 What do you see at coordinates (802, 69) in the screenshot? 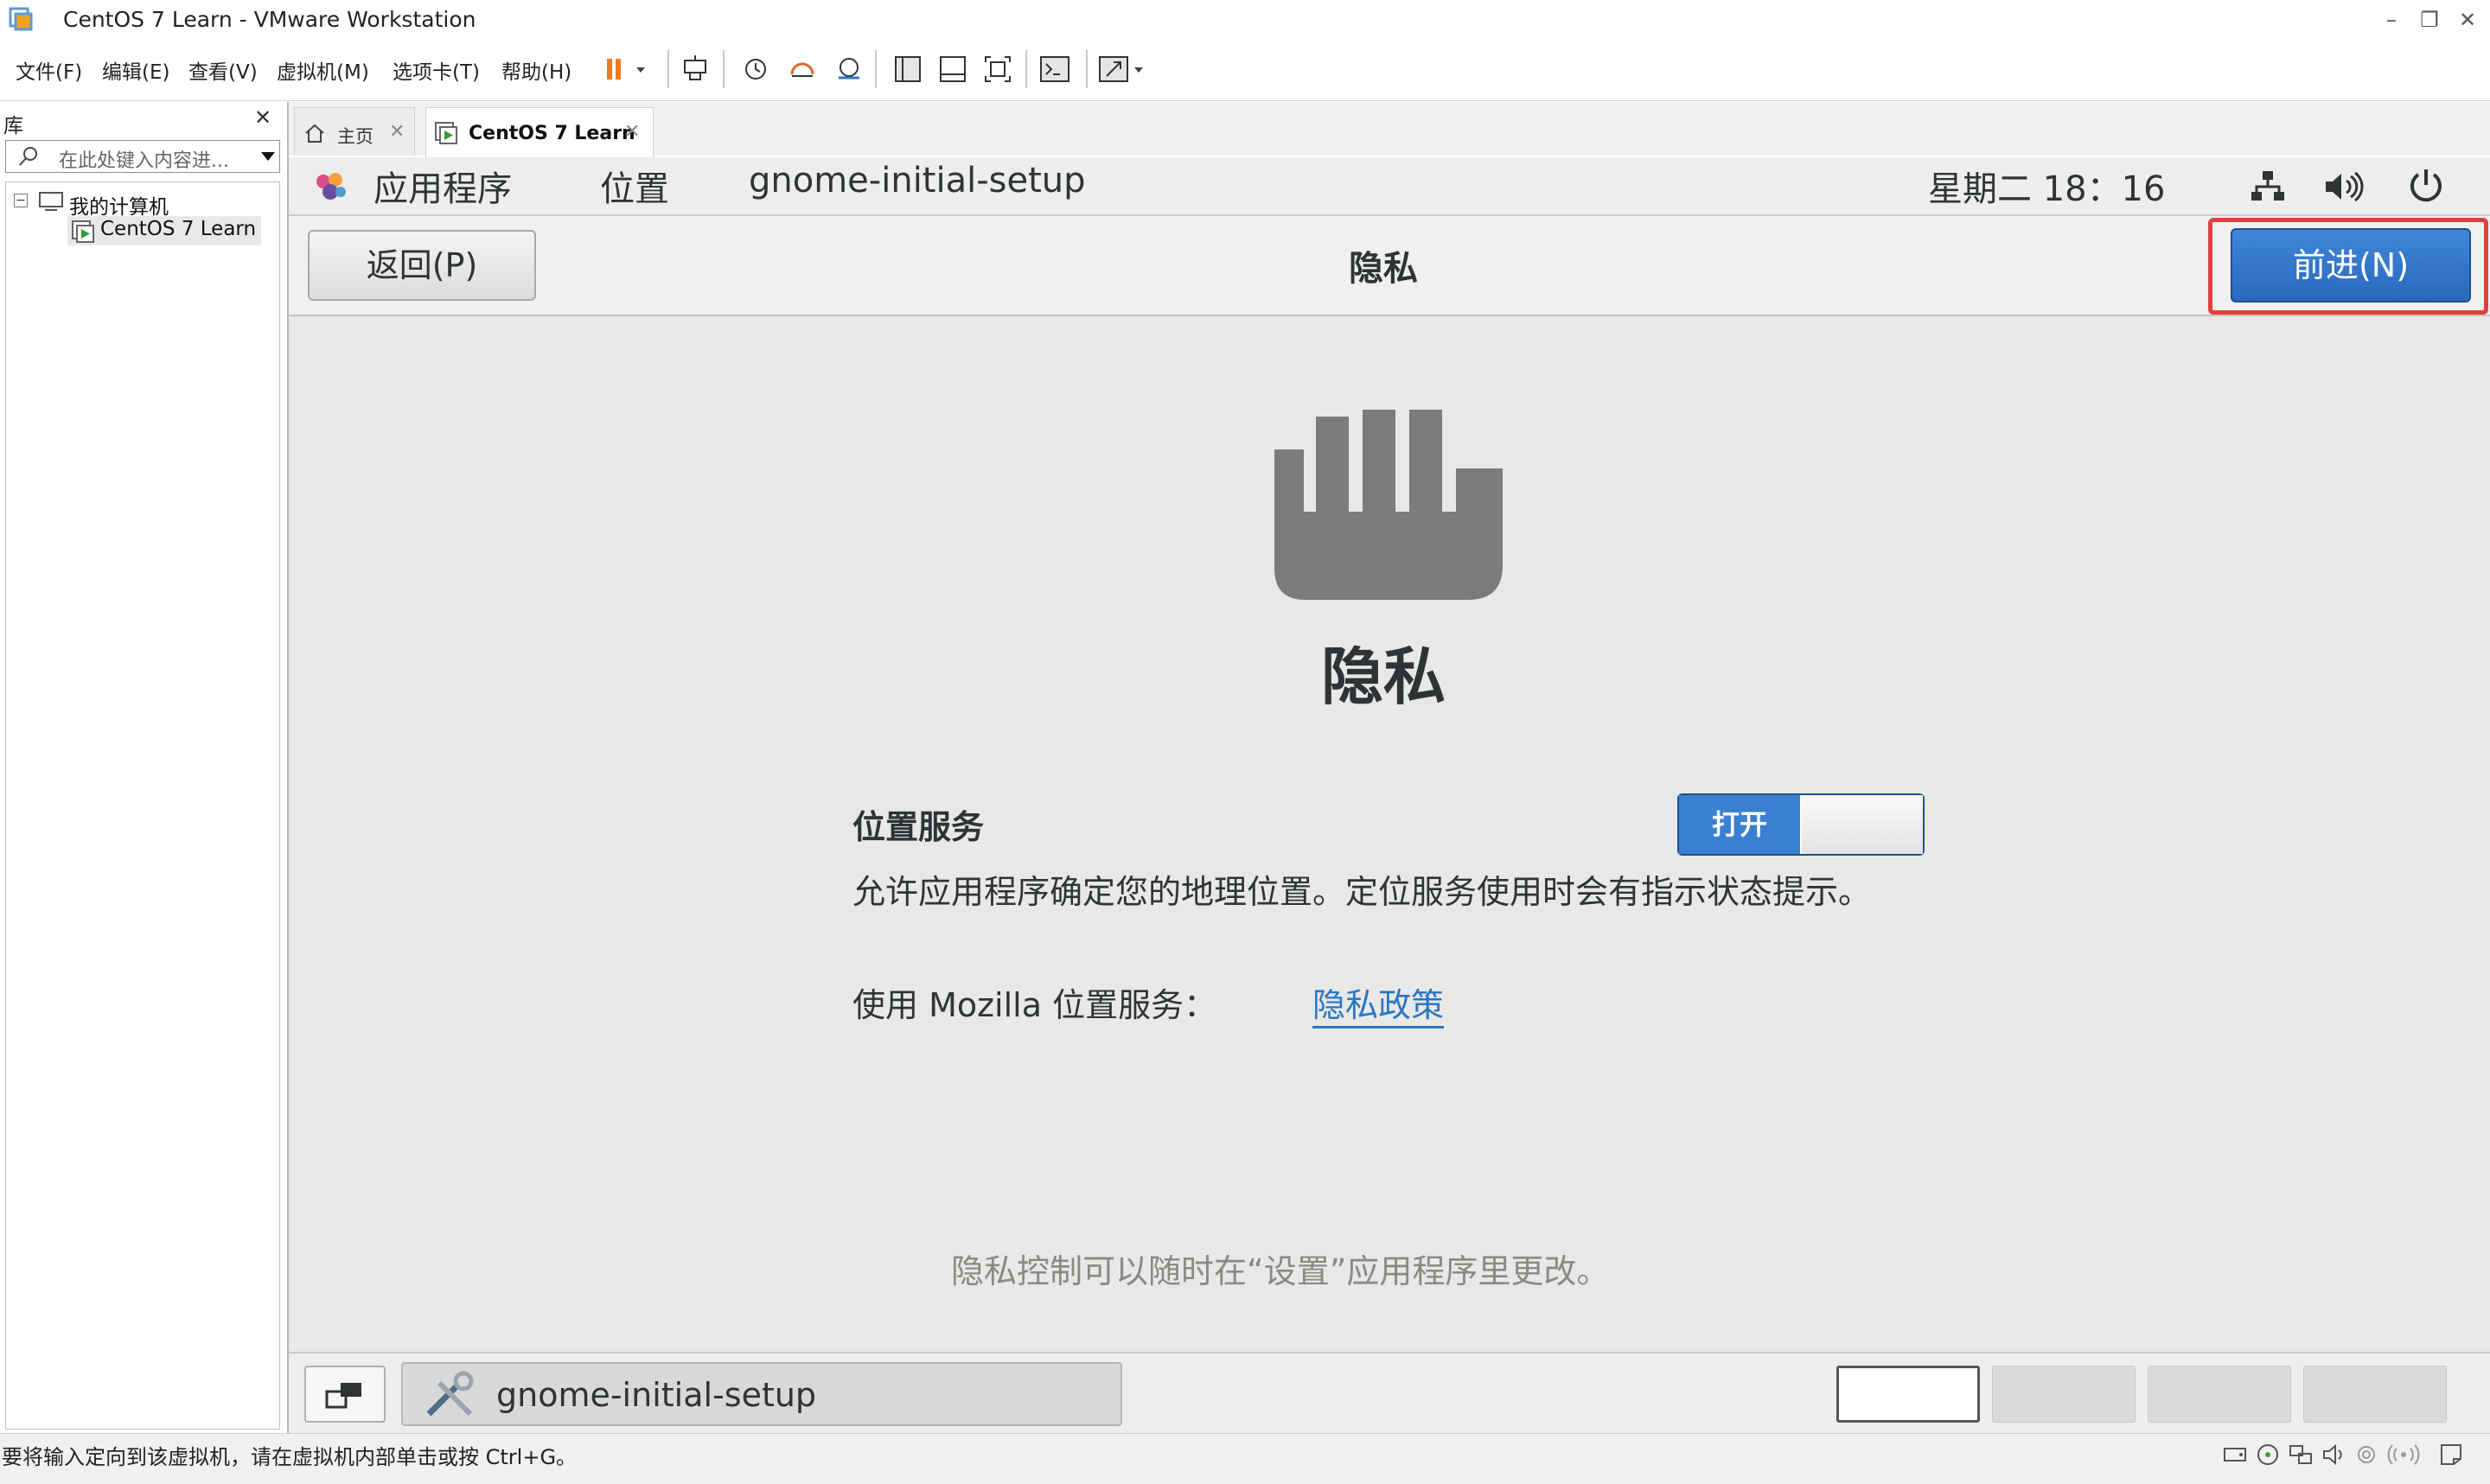
I see `revert-snapshot-icon` at bounding box center [802, 69].